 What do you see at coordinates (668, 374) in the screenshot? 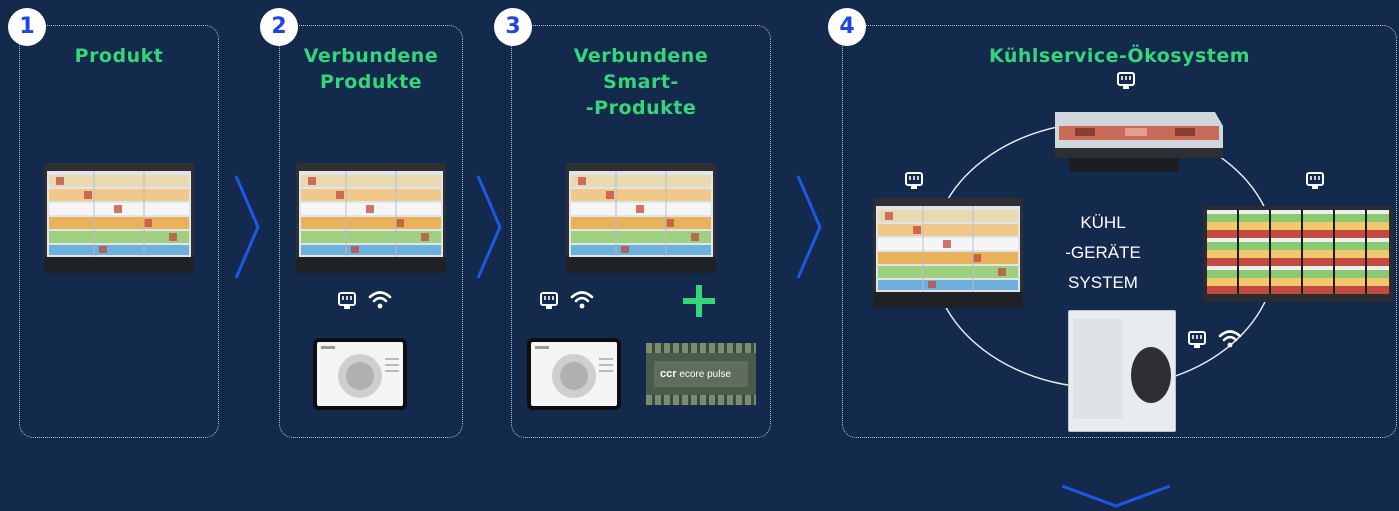
I see `controller-brand-label: ccr` at bounding box center [668, 374].